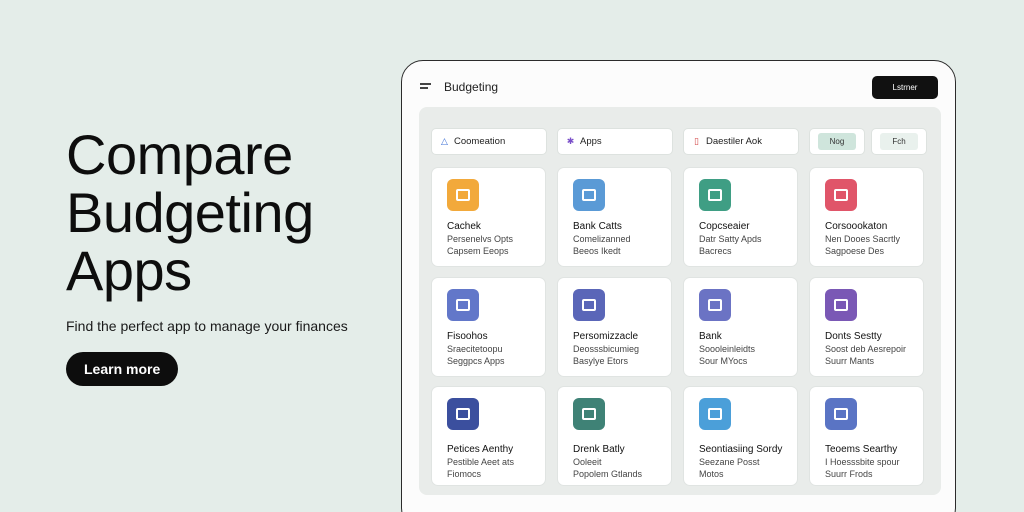 The height and width of the screenshot is (512, 1024). I want to click on image-icon, so click(589, 305).